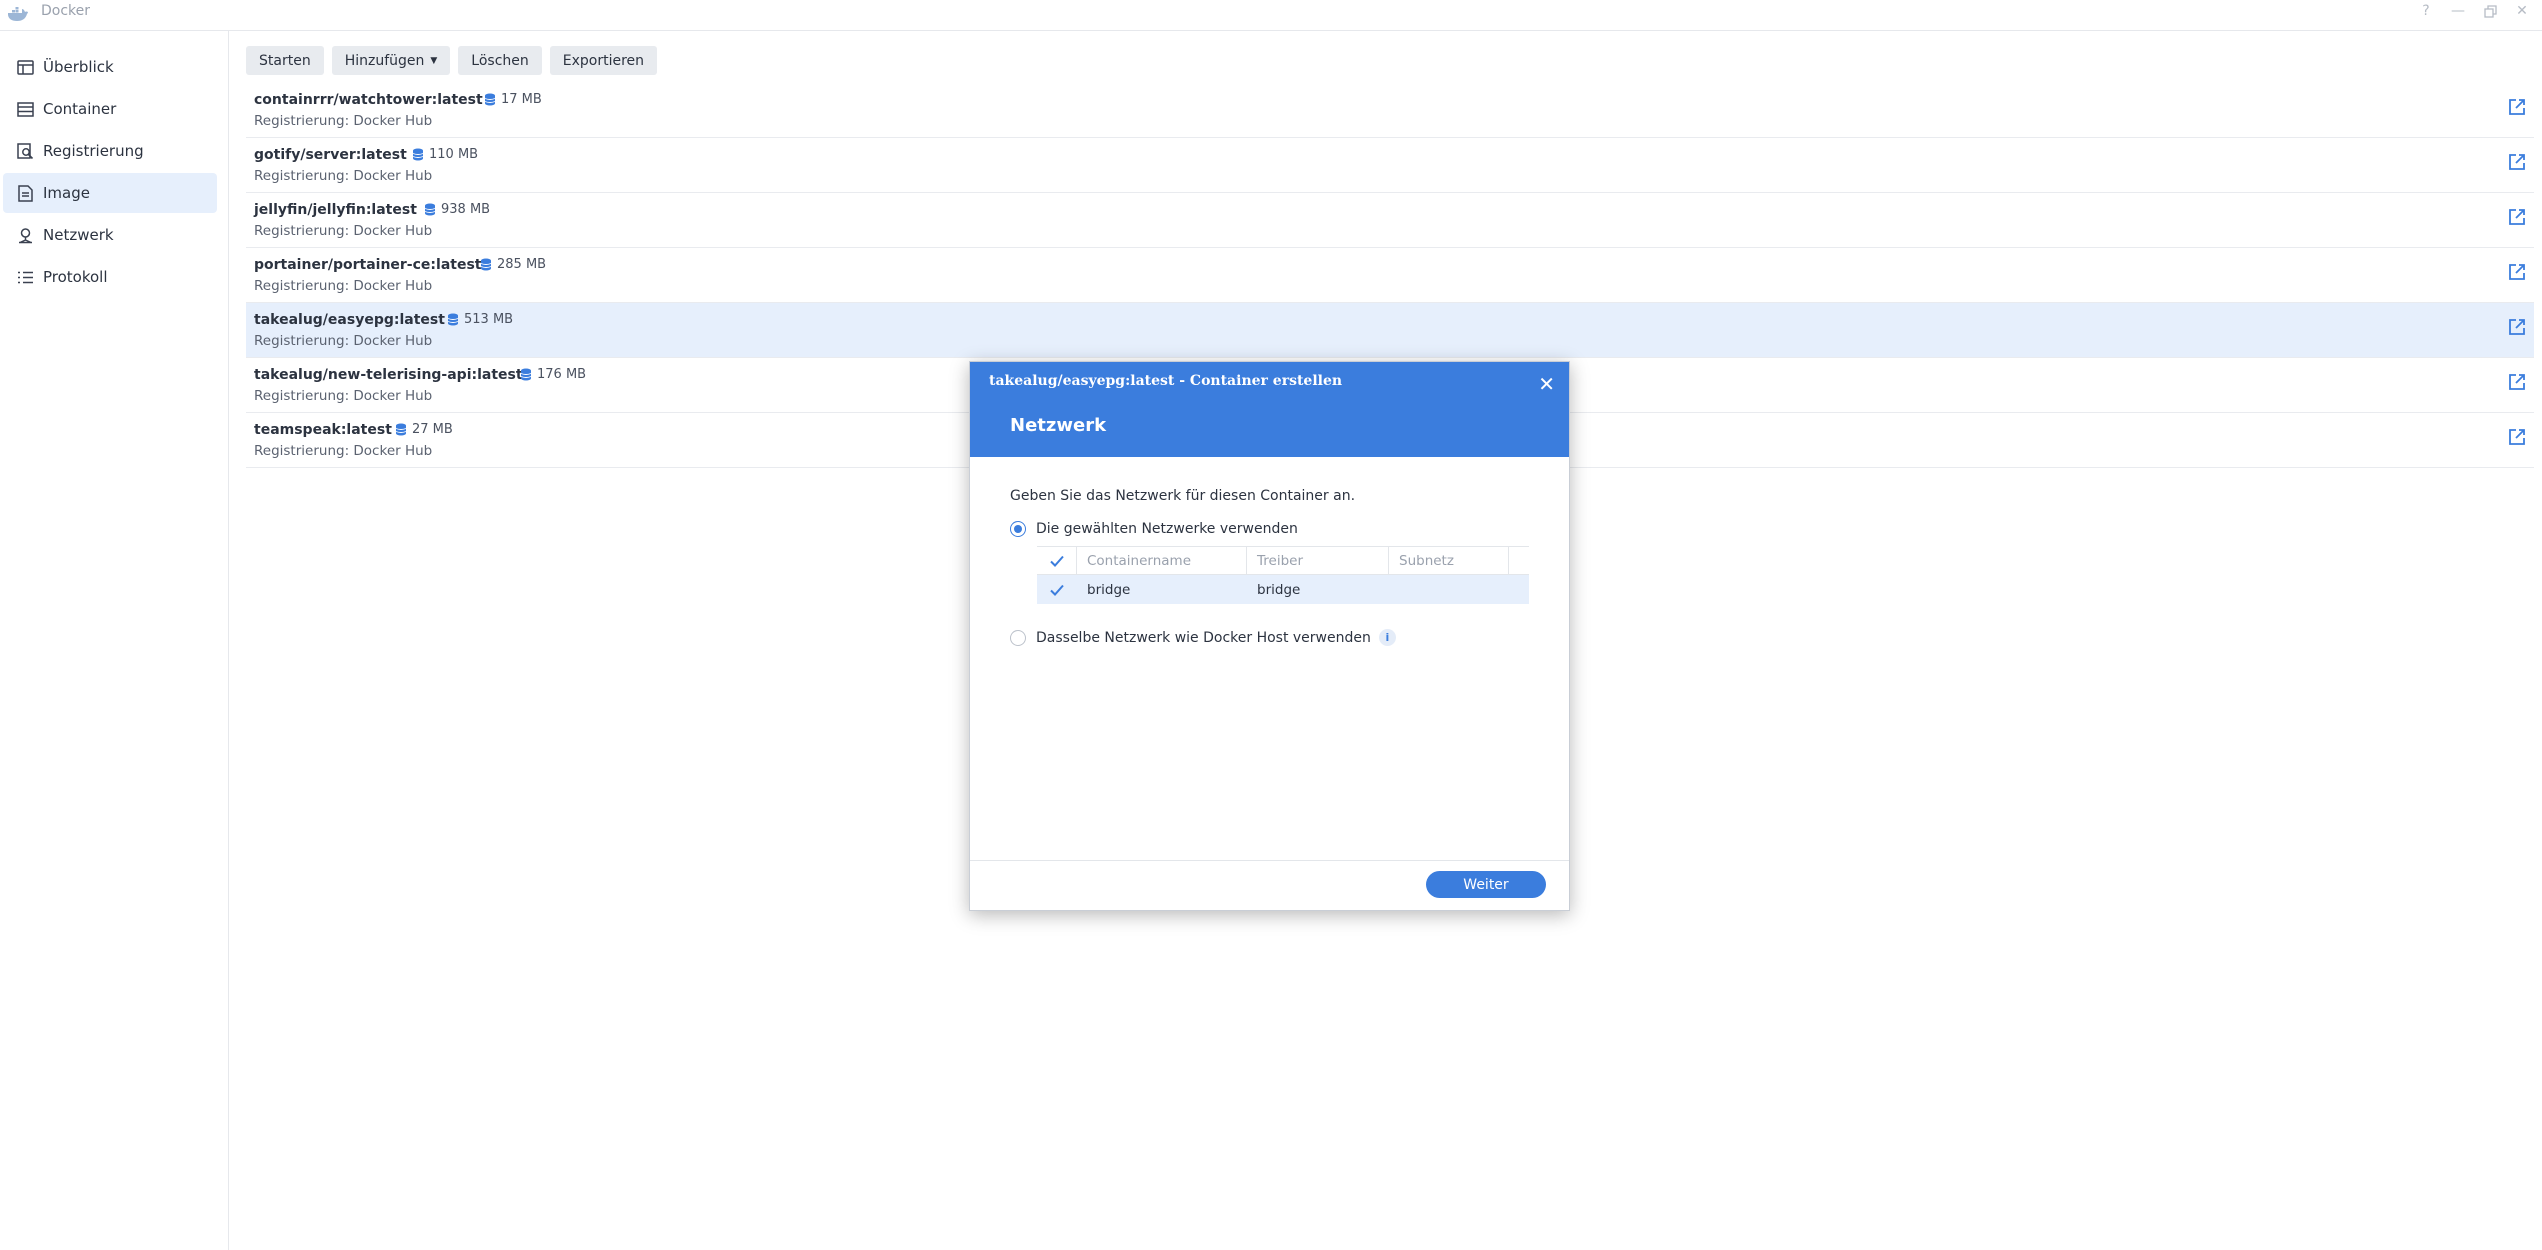 This screenshot has width=2542, height=1250. Describe the element at coordinates (1449, 560) in the screenshot. I see `column-header-subnet: Subnetz` at that location.